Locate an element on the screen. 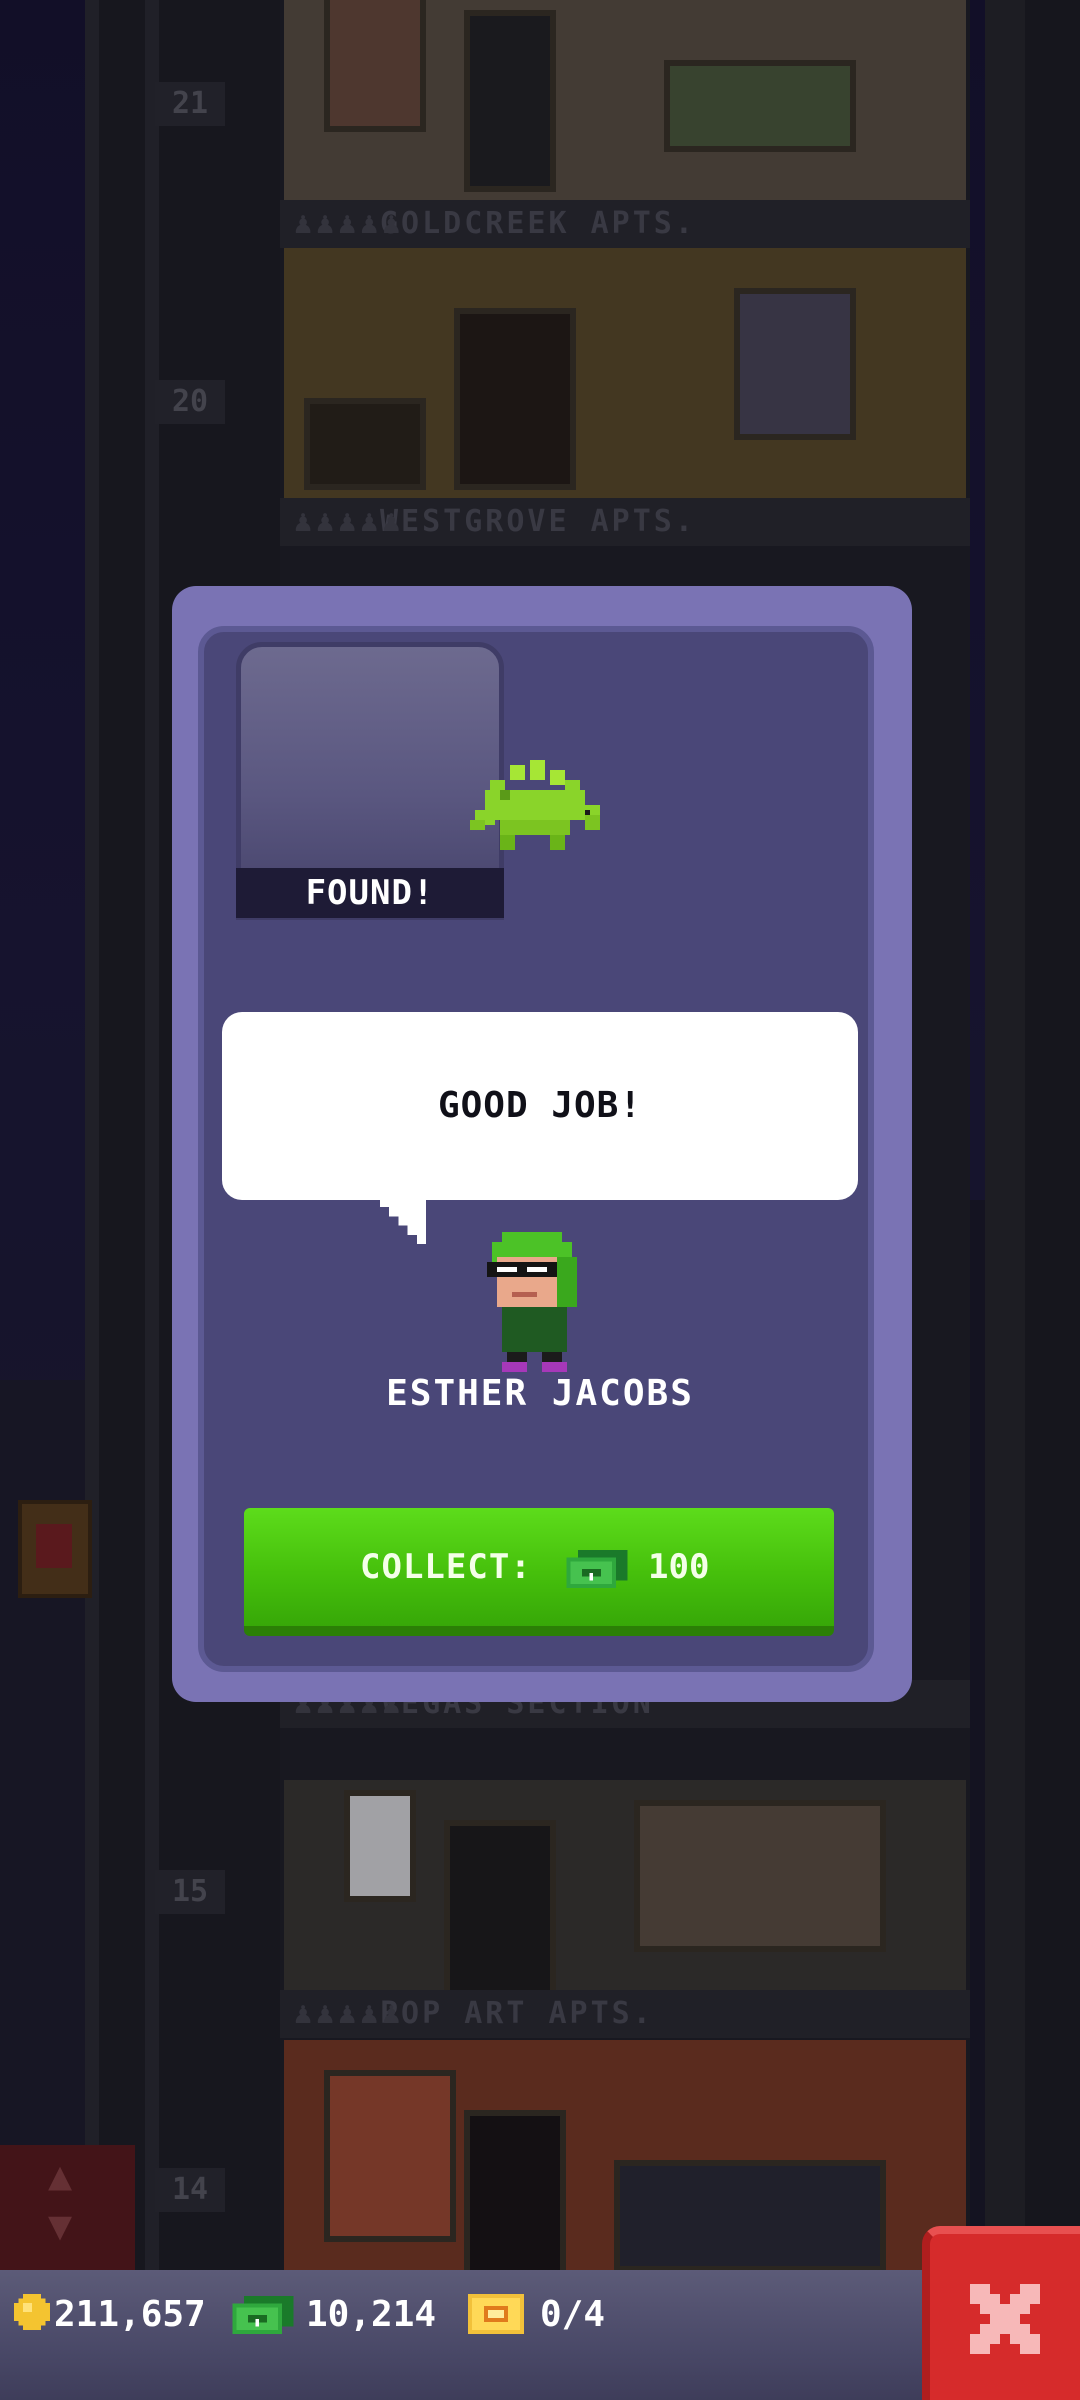 The width and height of the screenshot is (1080, 2400). close-icon is located at coordinates (1005, 2319).